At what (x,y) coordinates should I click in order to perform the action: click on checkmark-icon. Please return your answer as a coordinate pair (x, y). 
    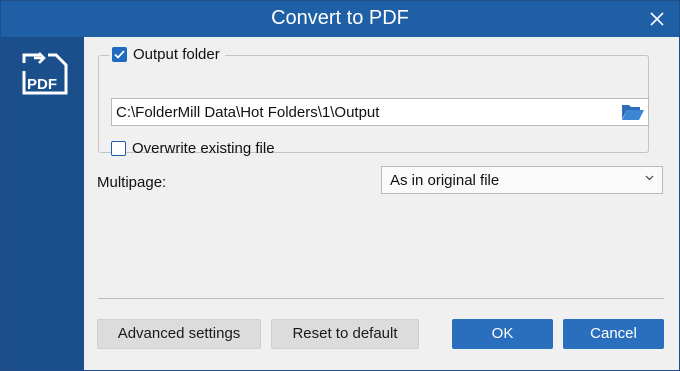
    Looking at the image, I should click on (119, 54).